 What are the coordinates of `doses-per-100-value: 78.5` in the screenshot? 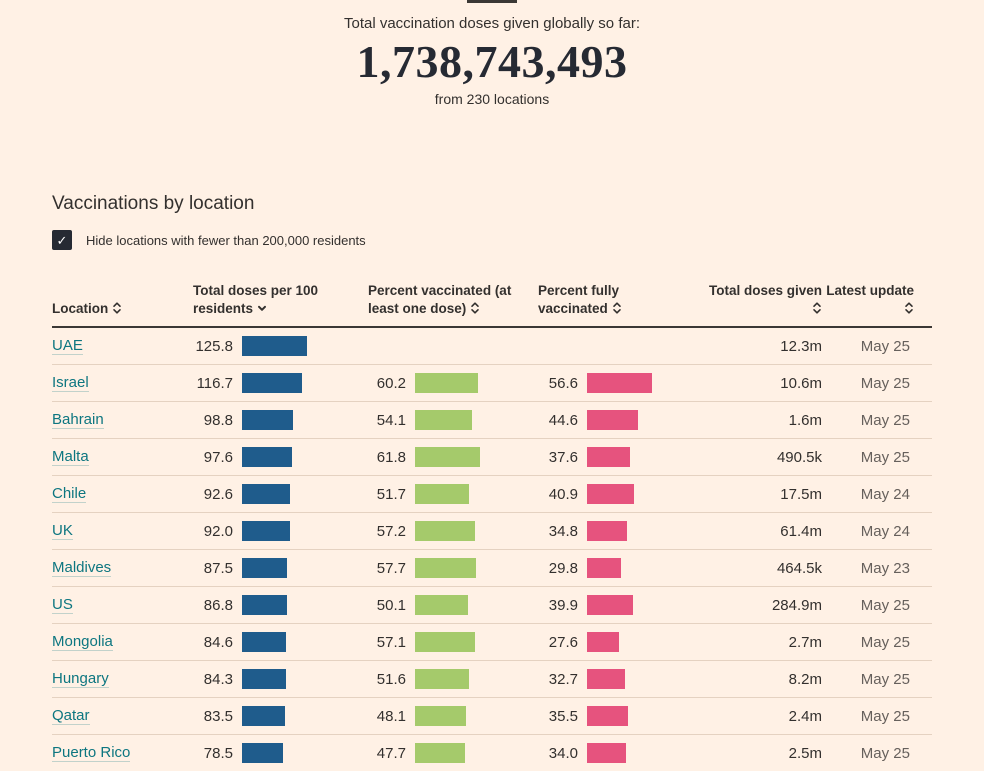 It's located at (218, 753).